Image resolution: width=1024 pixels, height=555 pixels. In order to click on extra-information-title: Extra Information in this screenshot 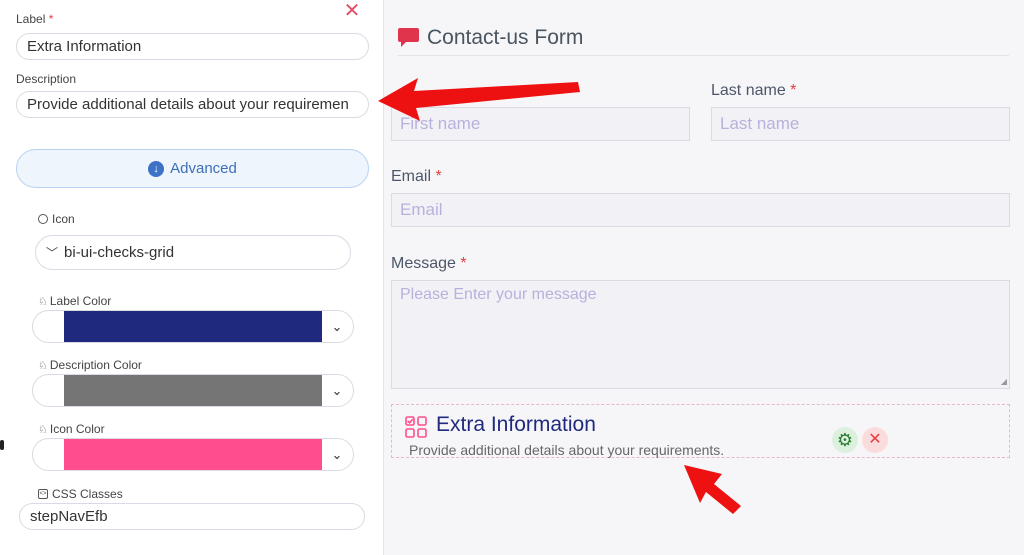, I will do `click(516, 424)`.